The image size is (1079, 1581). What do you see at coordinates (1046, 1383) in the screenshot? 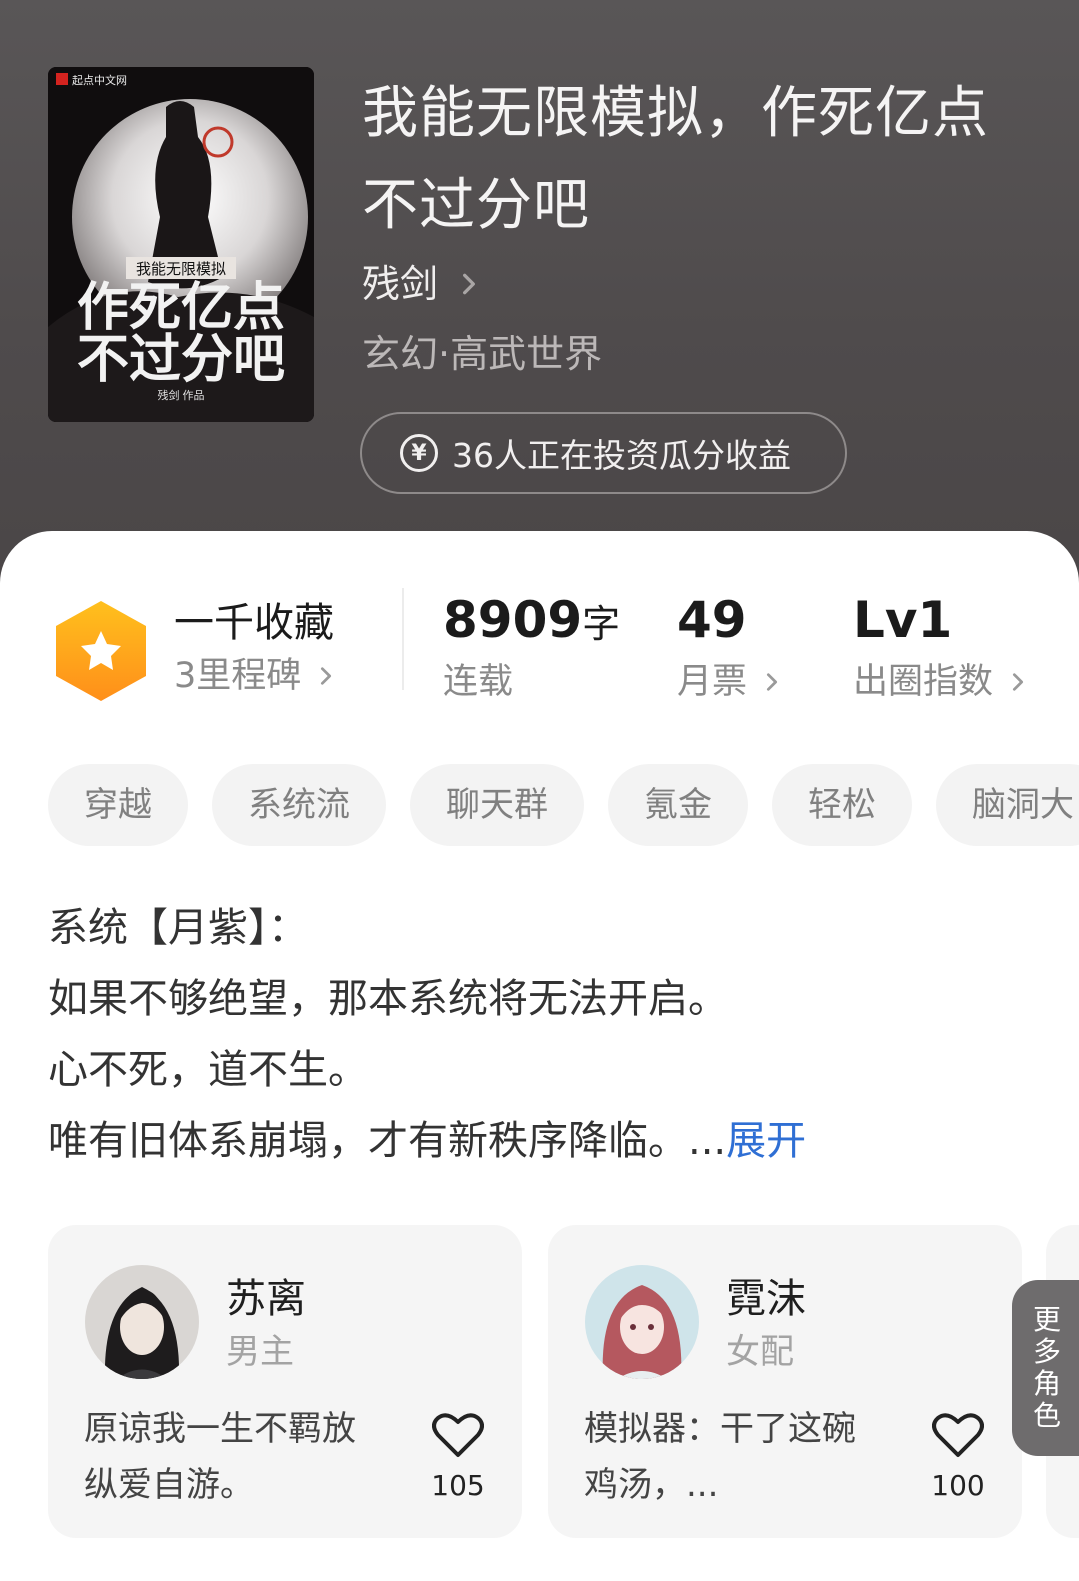
I see `more-roles-char: 角` at bounding box center [1046, 1383].